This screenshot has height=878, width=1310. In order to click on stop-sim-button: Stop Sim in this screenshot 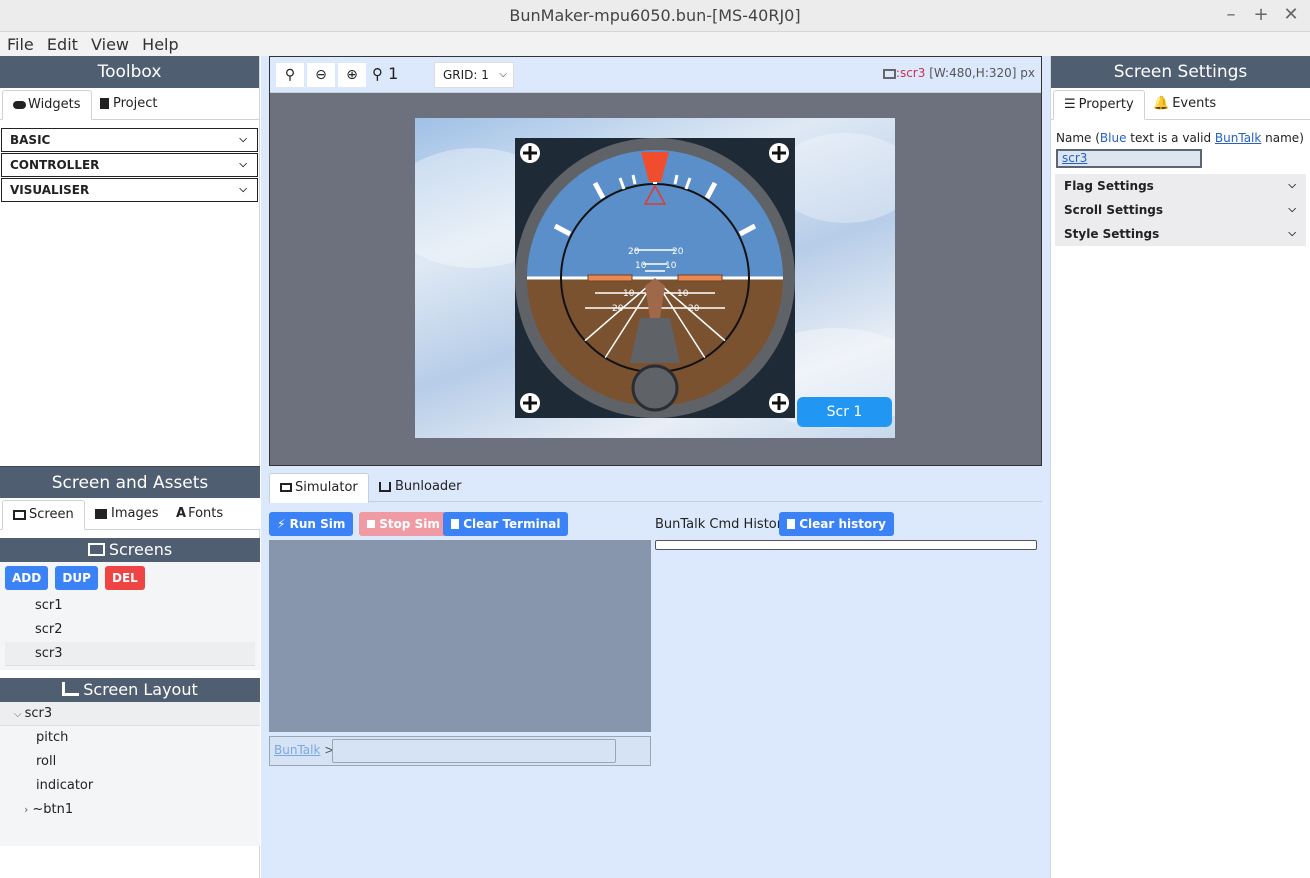, I will do `click(403, 524)`.